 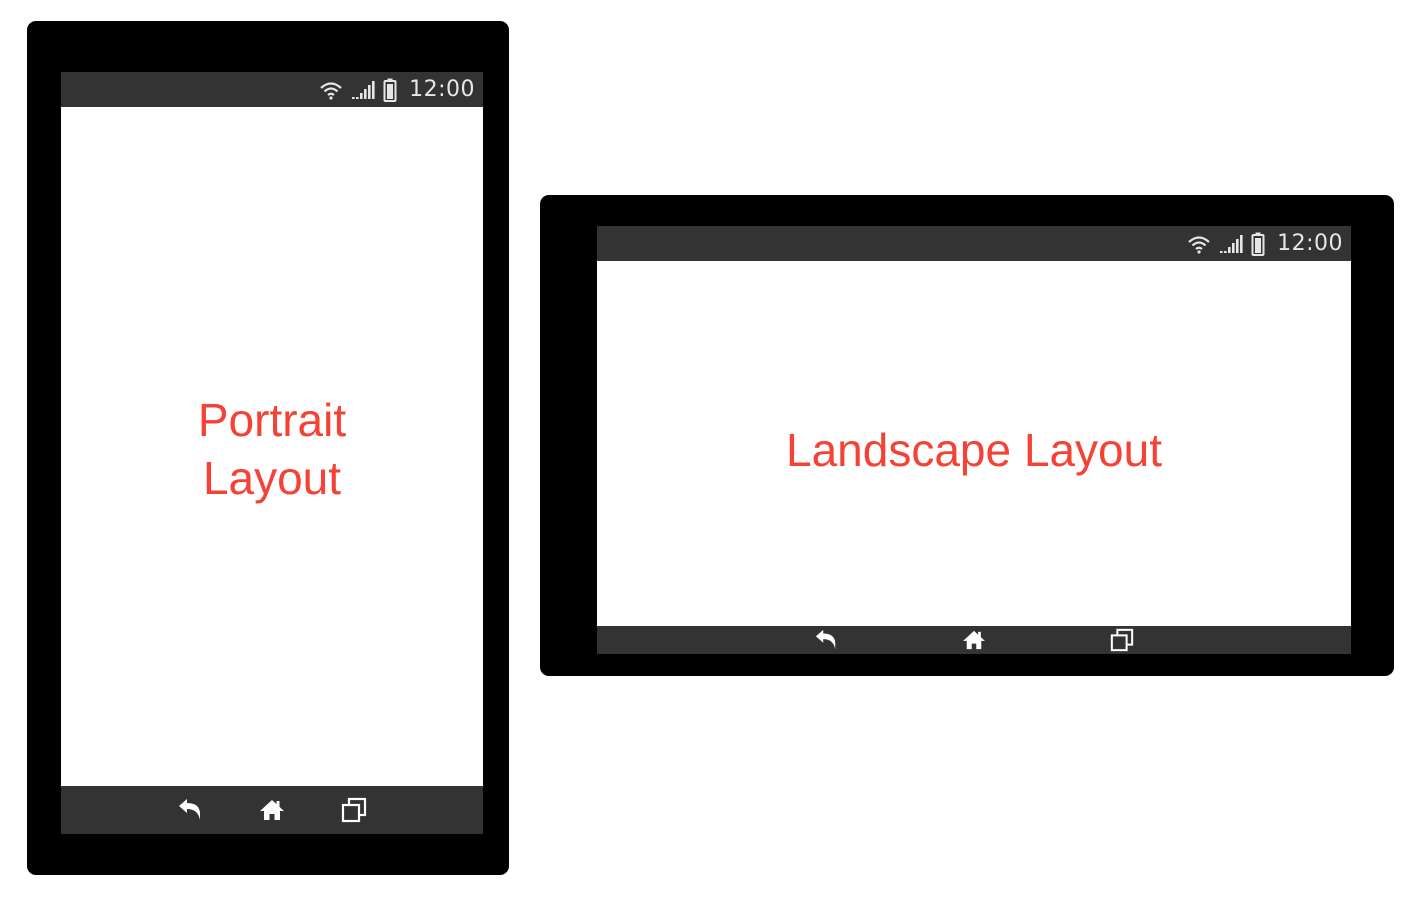 What do you see at coordinates (272, 89) in the screenshot?
I see `portrait-status-bar: 12:00` at bounding box center [272, 89].